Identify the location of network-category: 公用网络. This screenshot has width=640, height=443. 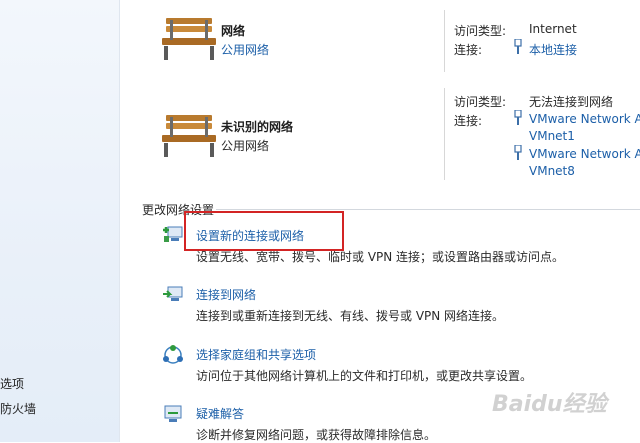
(245, 146).